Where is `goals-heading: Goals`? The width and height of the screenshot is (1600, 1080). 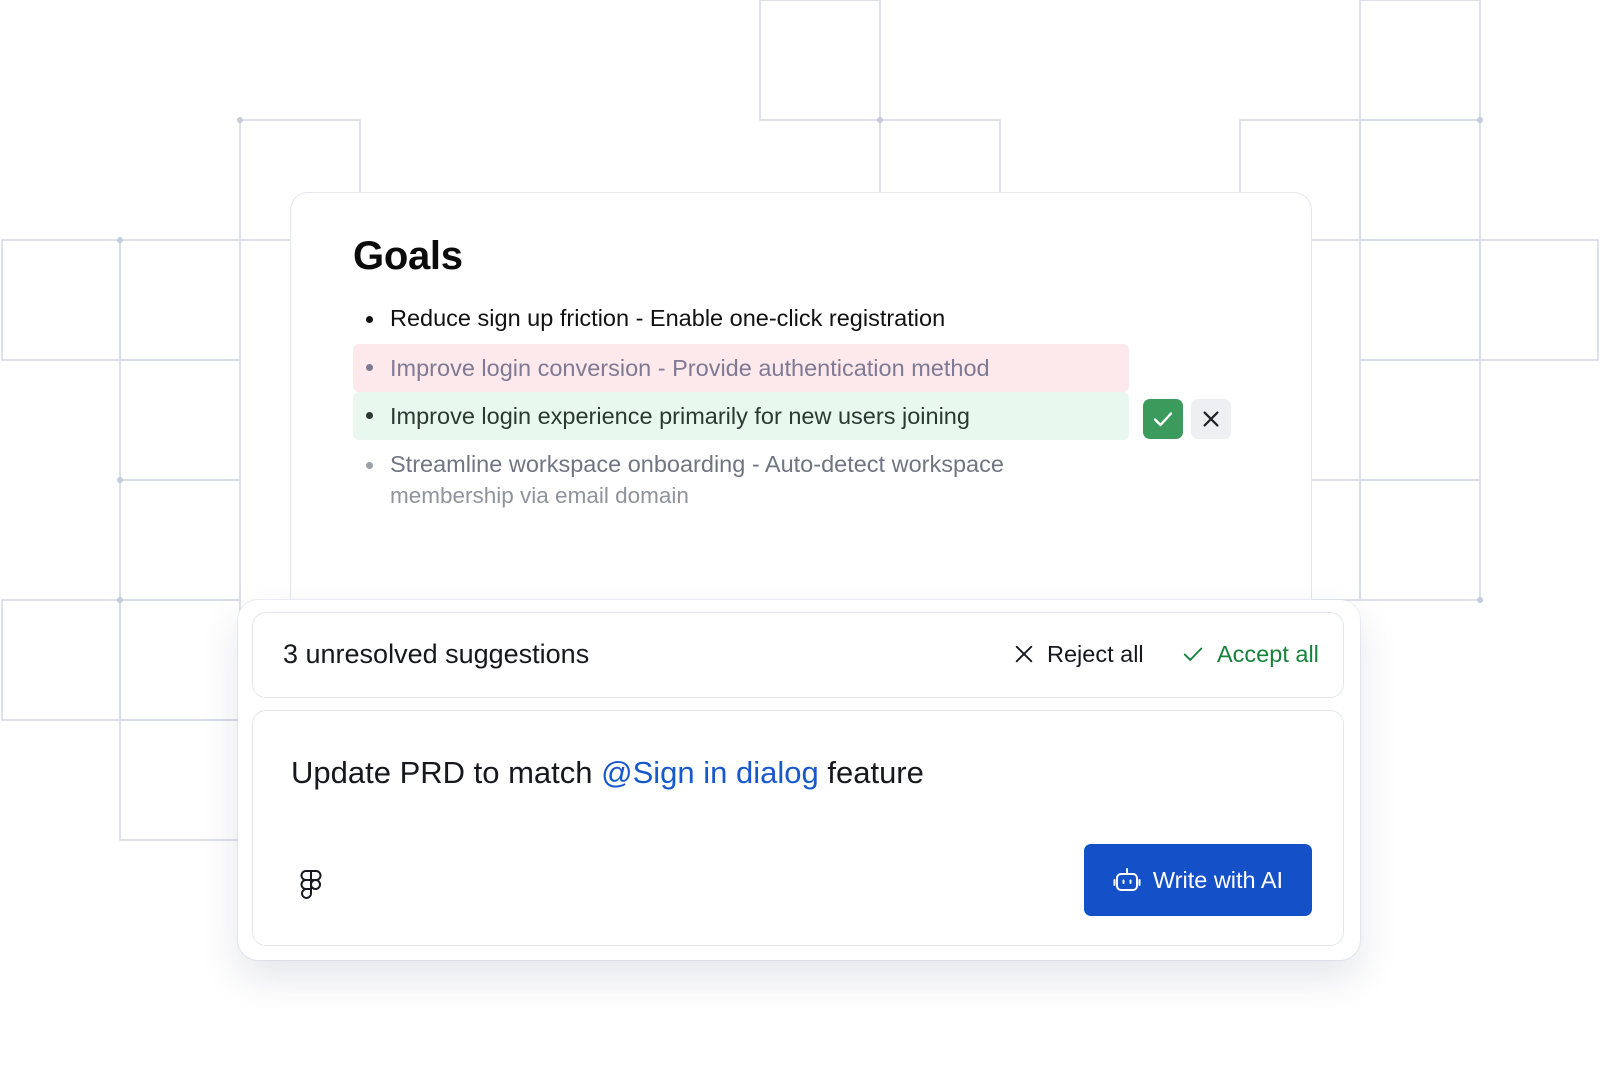 goals-heading: Goals is located at coordinates (408, 256).